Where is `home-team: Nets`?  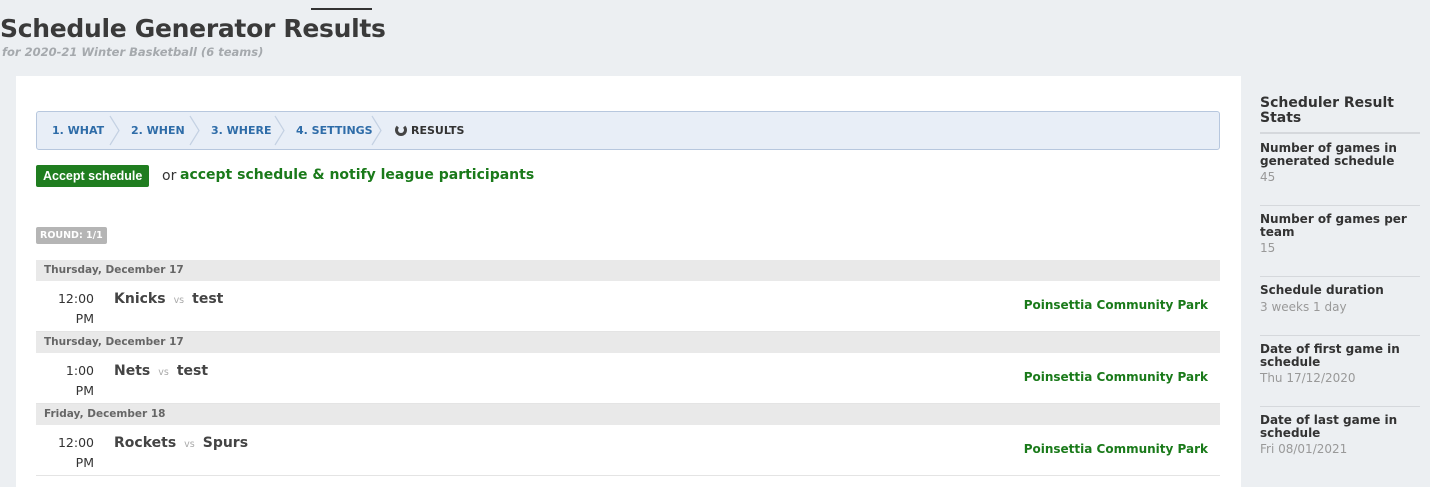
home-team: Nets is located at coordinates (132, 371).